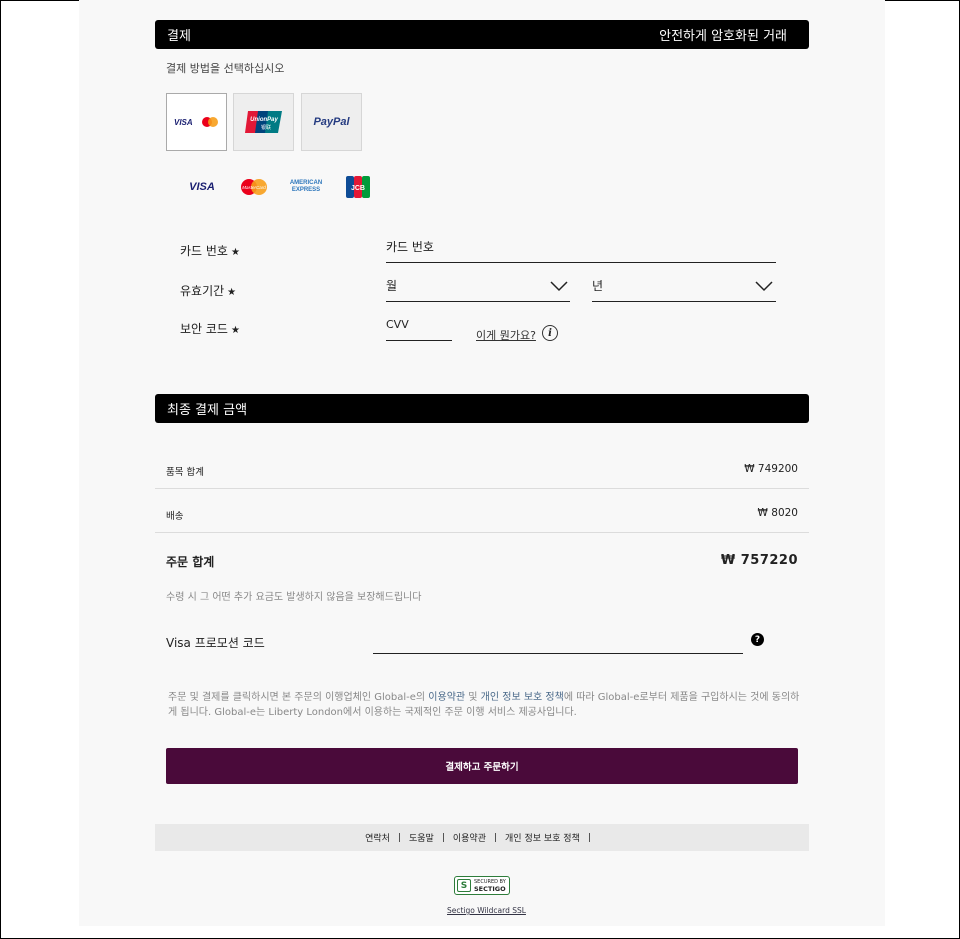 This screenshot has width=960, height=939. What do you see at coordinates (215, 643) in the screenshot?
I see `promo-code-label: Visa 프로모션 코드` at bounding box center [215, 643].